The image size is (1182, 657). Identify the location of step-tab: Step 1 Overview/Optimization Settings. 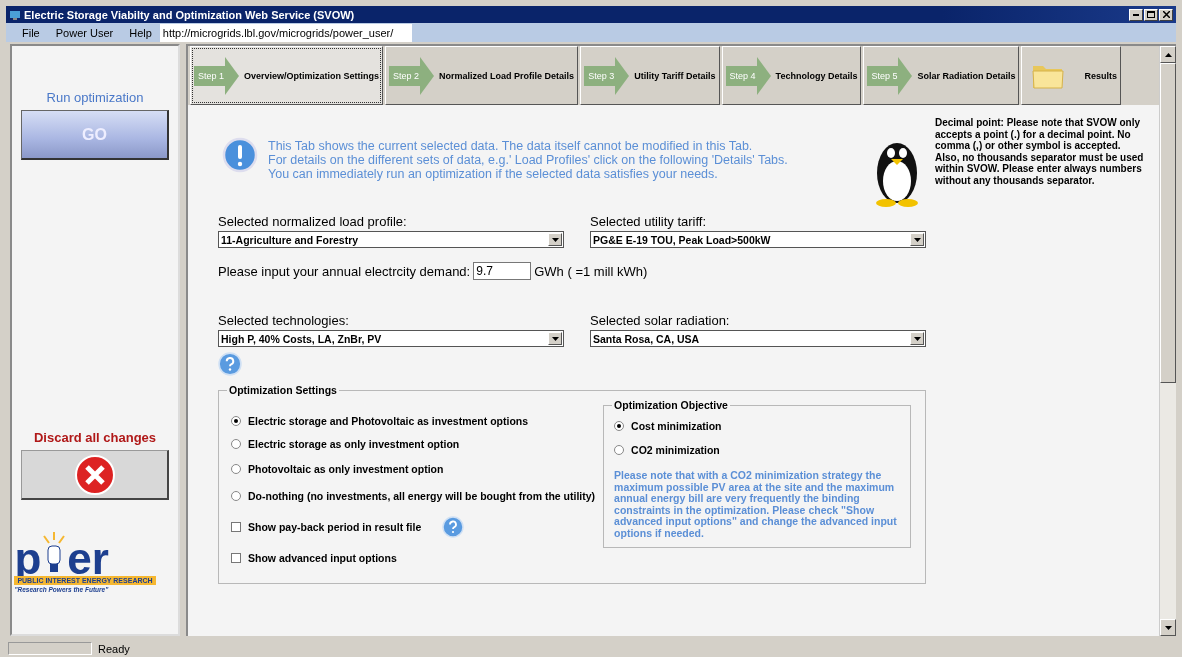
(287, 75).